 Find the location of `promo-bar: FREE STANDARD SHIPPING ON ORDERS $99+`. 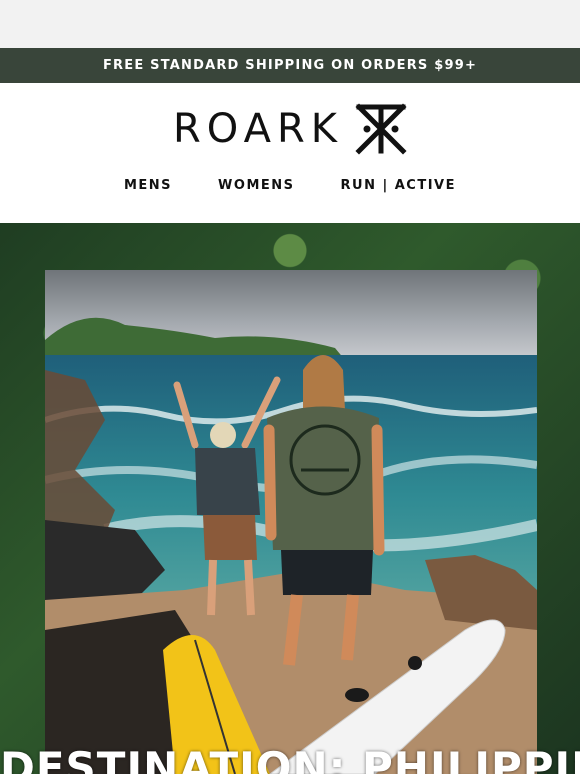

promo-bar: FREE STANDARD SHIPPING ON ORDERS $99+ is located at coordinates (290, 65).